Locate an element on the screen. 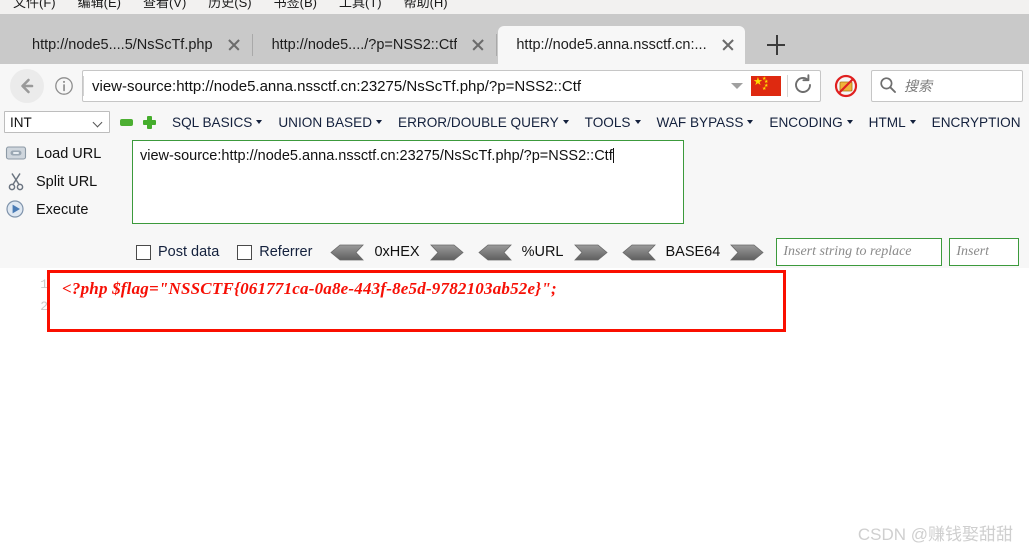 The image size is (1029, 559). hackbar-action-list: Load URL Split URL Execute is located at coordinates (66, 182).